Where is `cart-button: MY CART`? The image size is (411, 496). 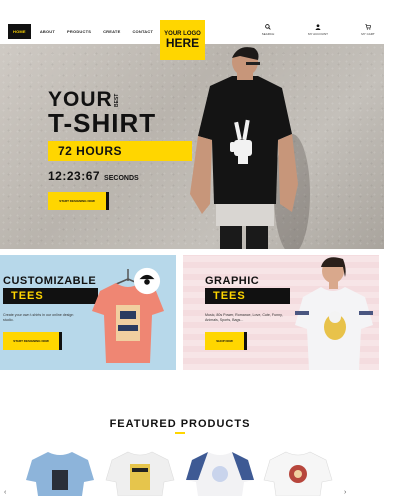
cart-button: MY CART is located at coordinates (368, 30).